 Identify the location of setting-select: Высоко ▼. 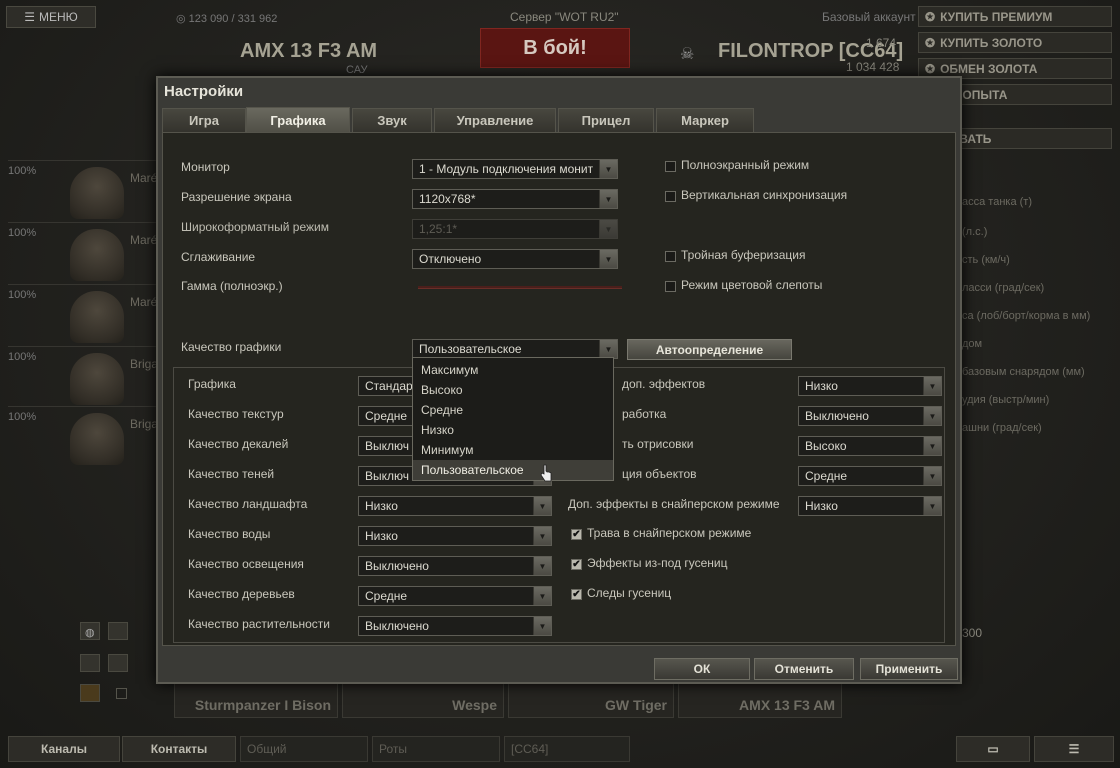
(870, 446).